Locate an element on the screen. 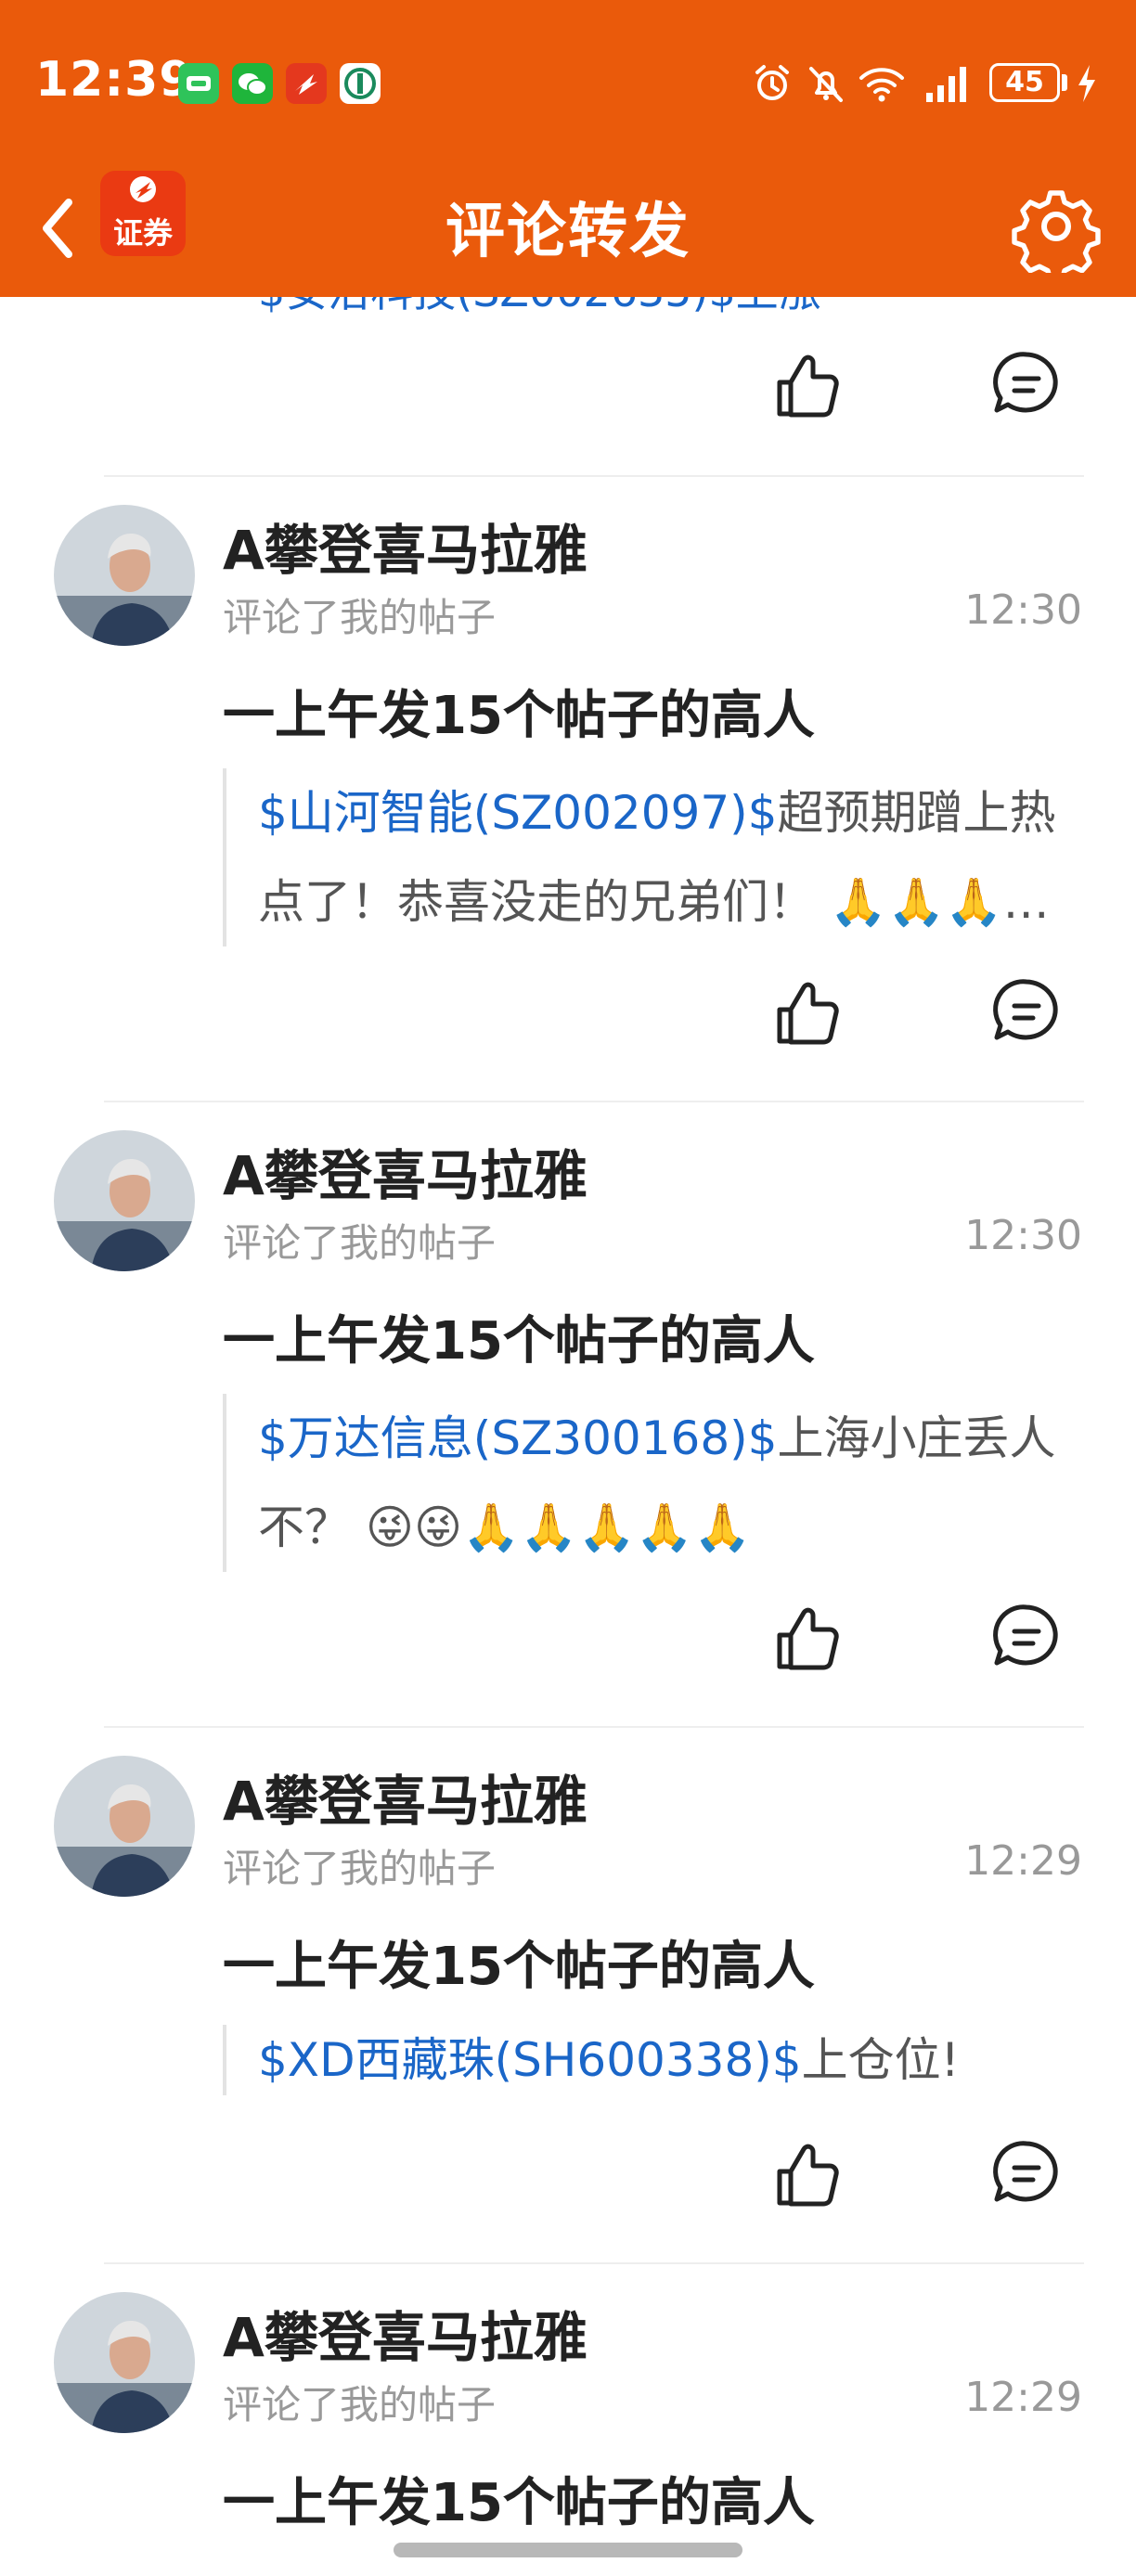 This screenshot has width=1136, height=2576. quote-text-line2: 不？ 😜😜🙏🙏🙏🙏🙏 is located at coordinates (505, 1527).